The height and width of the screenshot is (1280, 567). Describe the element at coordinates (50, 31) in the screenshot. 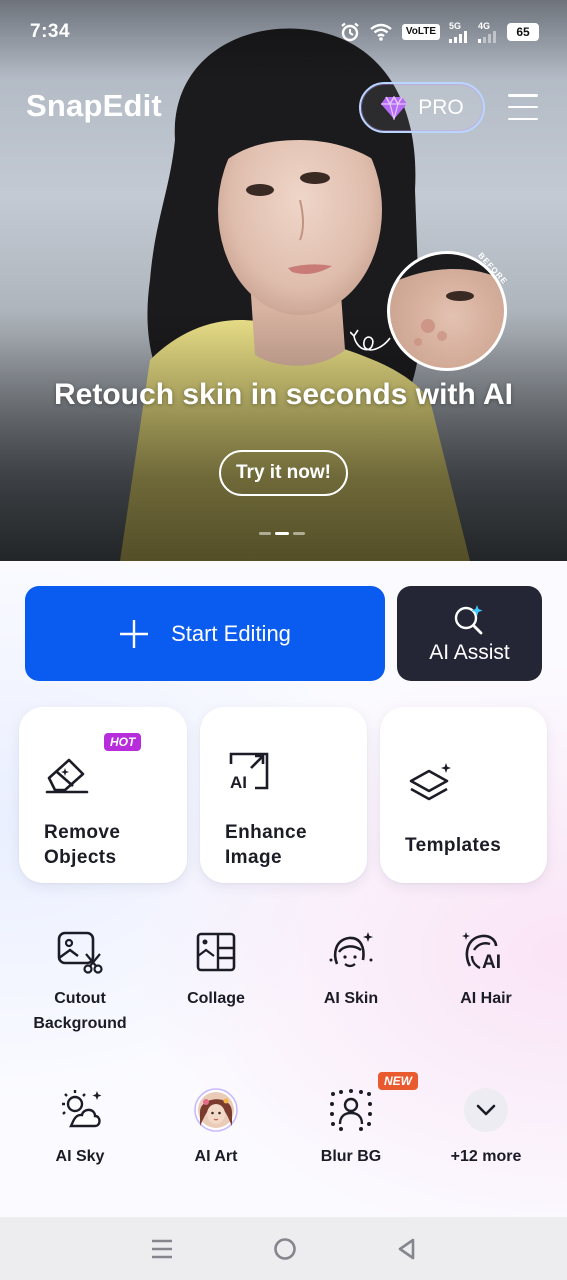

I see `status-time: 7:34` at that location.